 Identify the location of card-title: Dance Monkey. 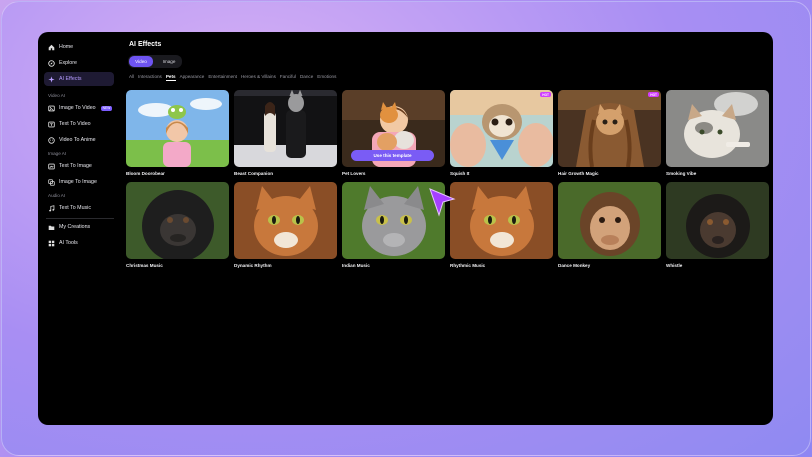
(574, 265).